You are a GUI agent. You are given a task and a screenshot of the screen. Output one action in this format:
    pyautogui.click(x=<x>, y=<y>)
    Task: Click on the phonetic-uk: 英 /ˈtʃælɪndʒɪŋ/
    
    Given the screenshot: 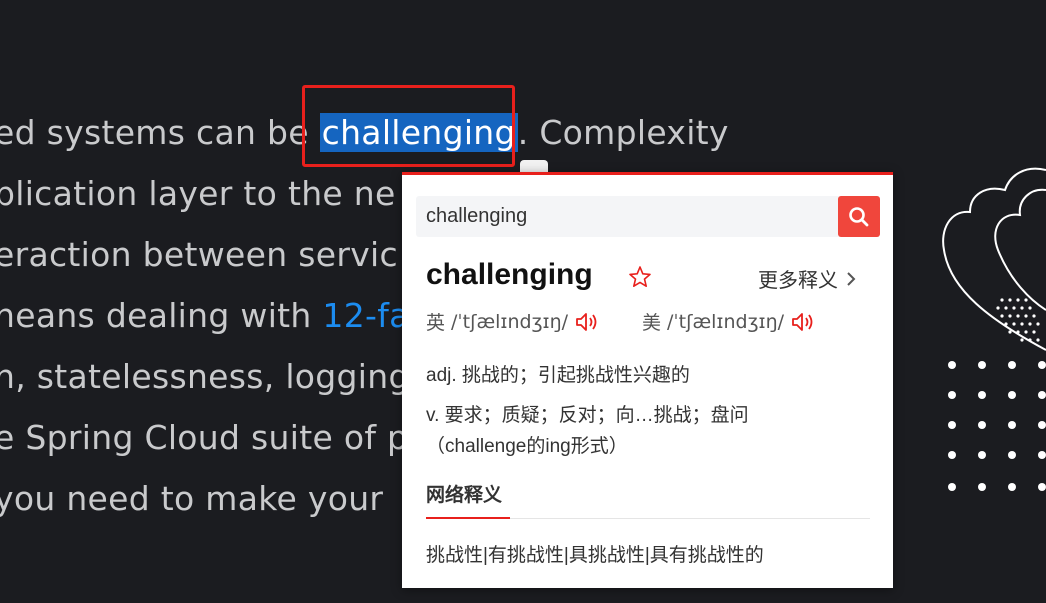 What is the action you would take?
    pyautogui.click(x=513, y=321)
    